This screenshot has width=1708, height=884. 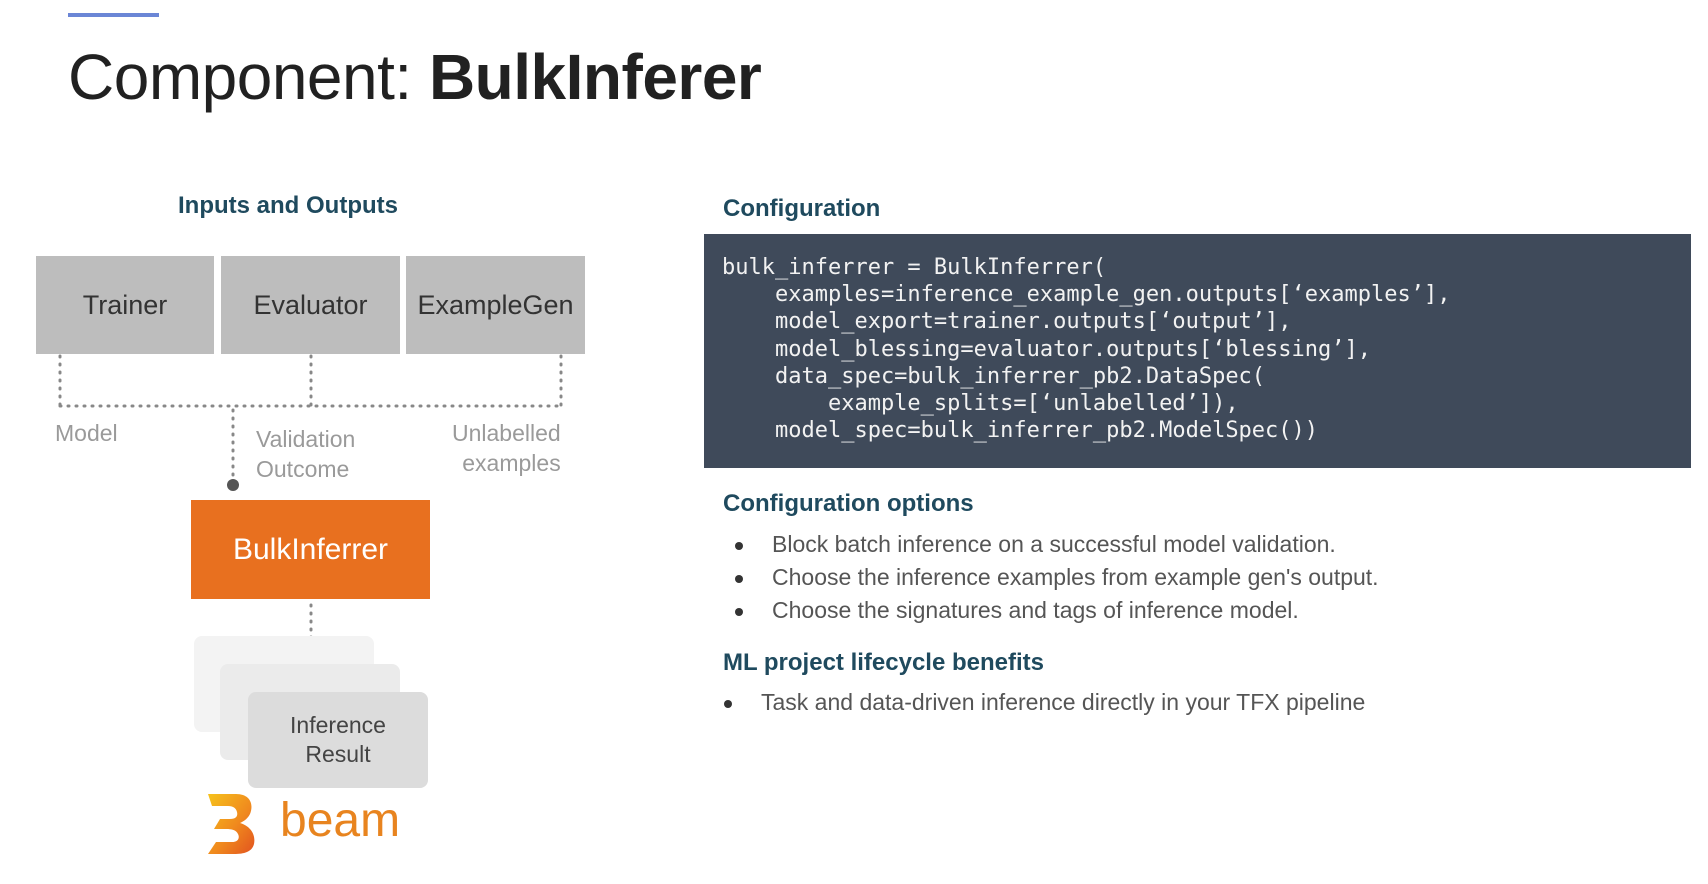 What do you see at coordinates (303, 469) in the screenshot?
I see `edge-label-validation-line2: Outcome` at bounding box center [303, 469].